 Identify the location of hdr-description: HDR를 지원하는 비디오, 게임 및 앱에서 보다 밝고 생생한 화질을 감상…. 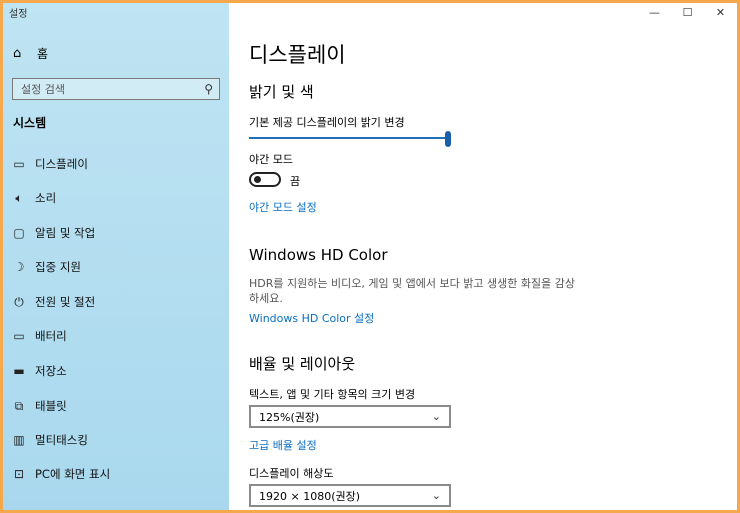
(412, 291).